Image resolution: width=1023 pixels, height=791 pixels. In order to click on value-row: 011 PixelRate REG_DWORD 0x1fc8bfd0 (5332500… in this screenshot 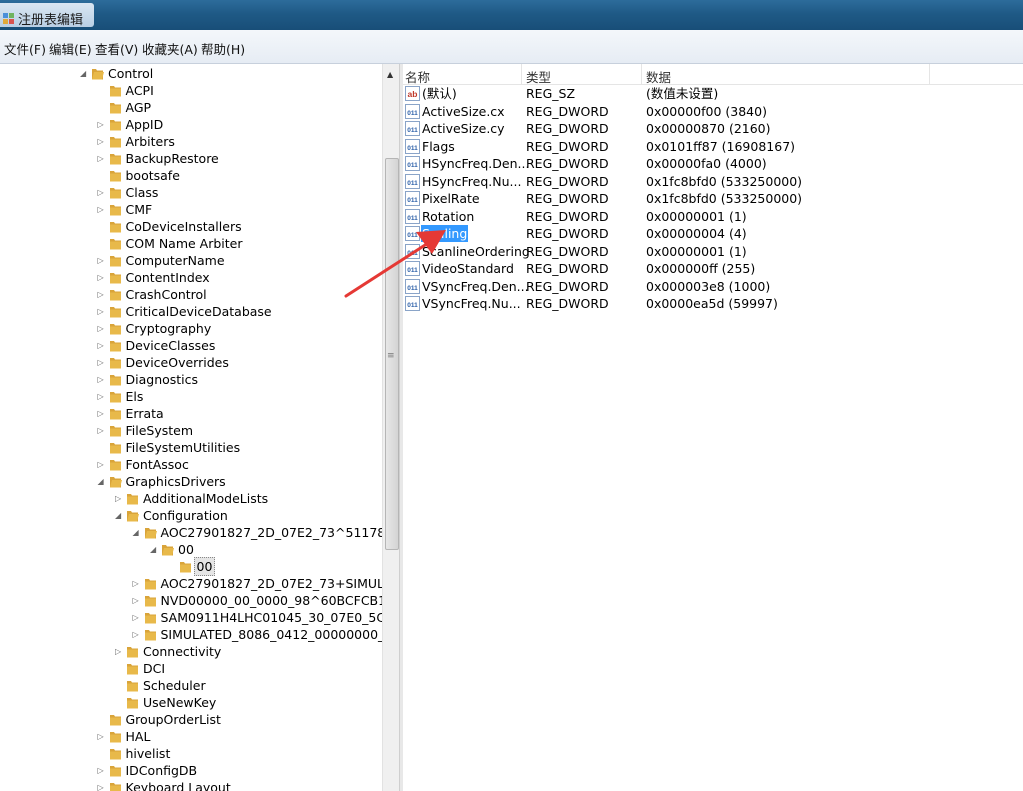, I will do `click(713, 198)`.